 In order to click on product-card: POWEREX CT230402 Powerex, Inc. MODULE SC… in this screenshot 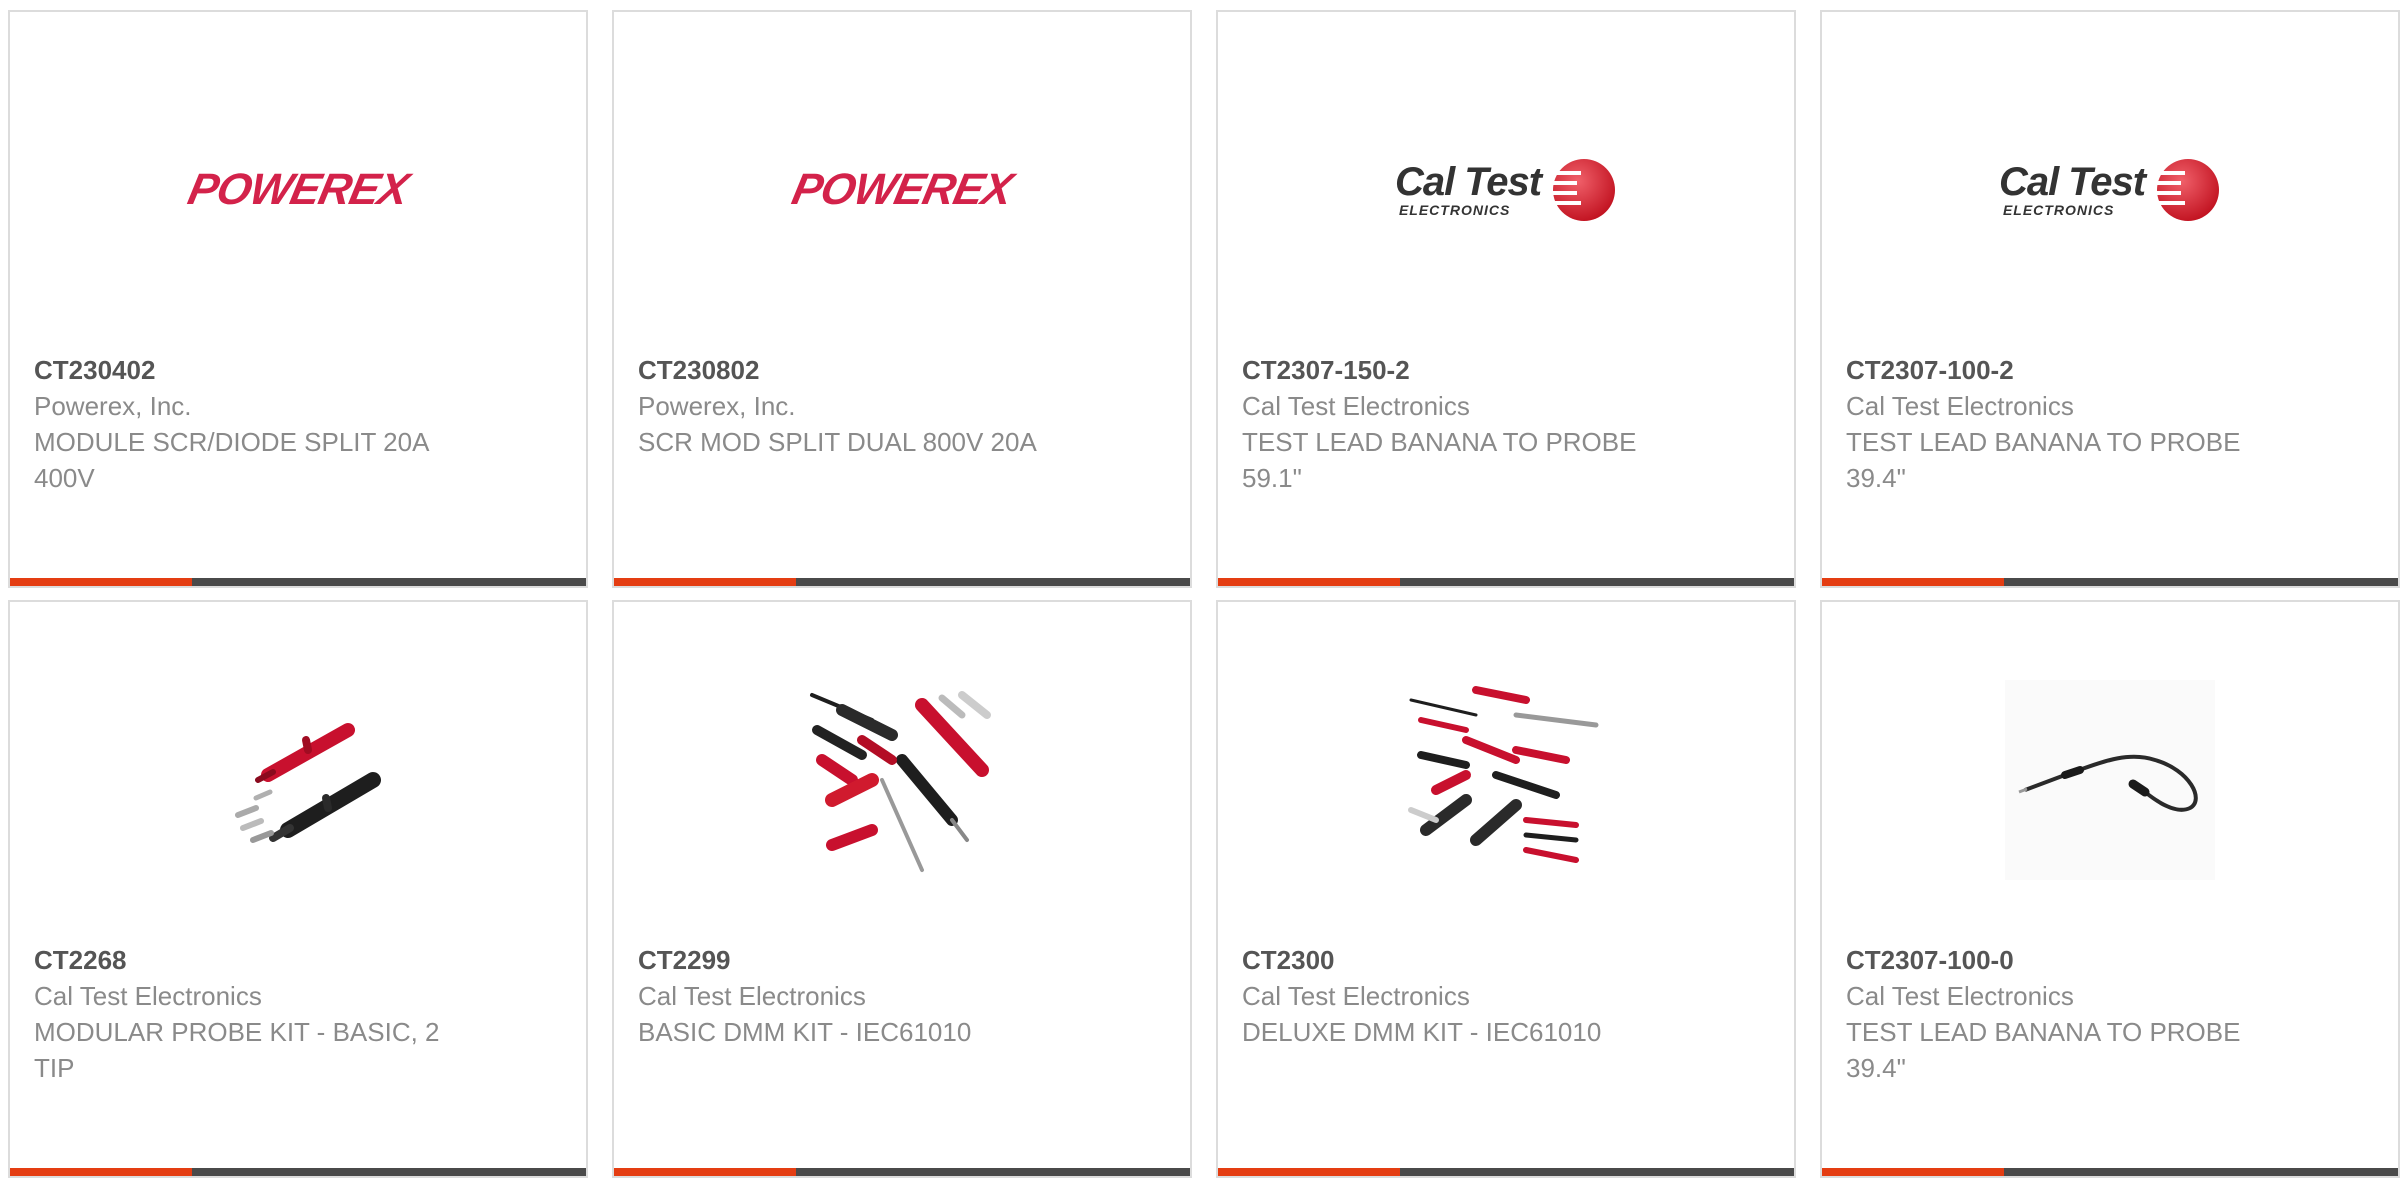, I will do `click(298, 299)`.